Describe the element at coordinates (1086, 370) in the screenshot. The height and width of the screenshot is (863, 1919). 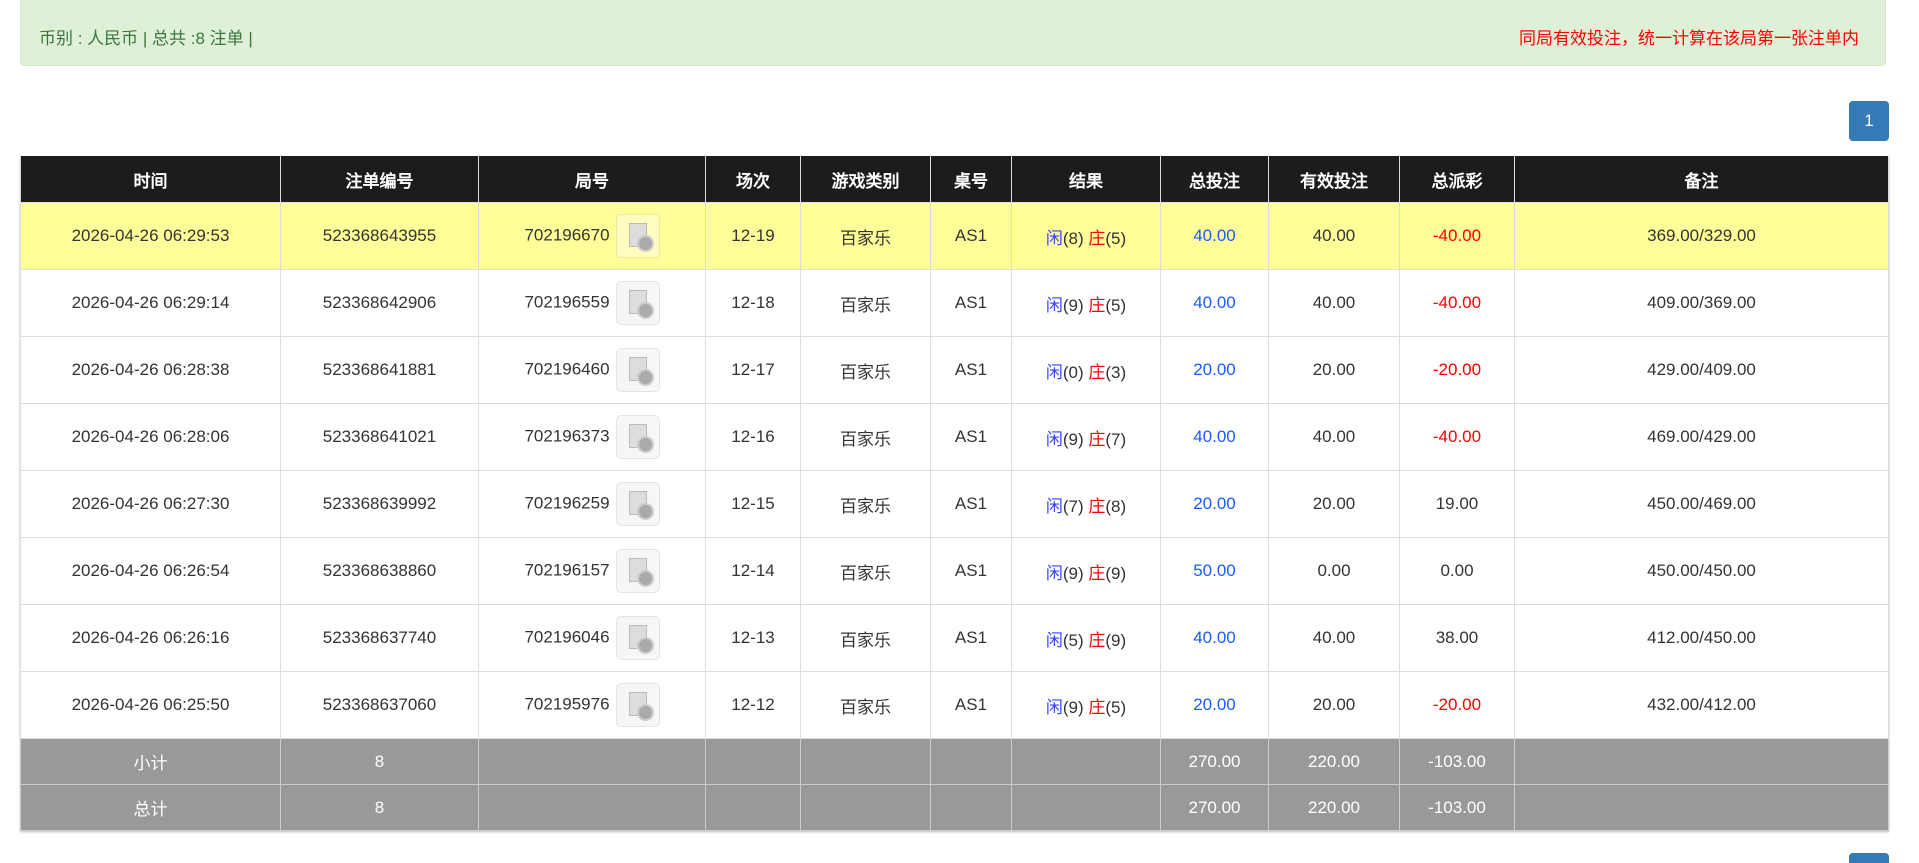
I see `result-cell: 闲(0) 庄(3)` at that location.